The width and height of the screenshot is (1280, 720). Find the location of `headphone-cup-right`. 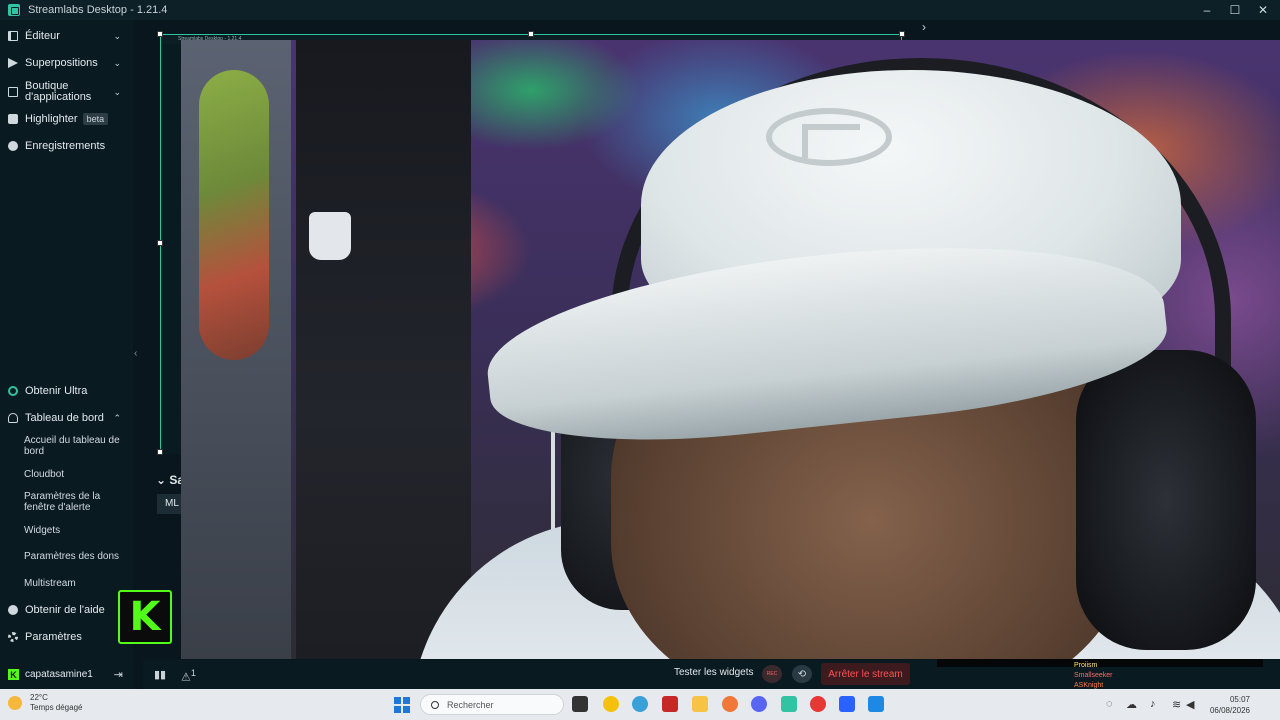

headphone-cup-right is located at coordinates (1166, 500).